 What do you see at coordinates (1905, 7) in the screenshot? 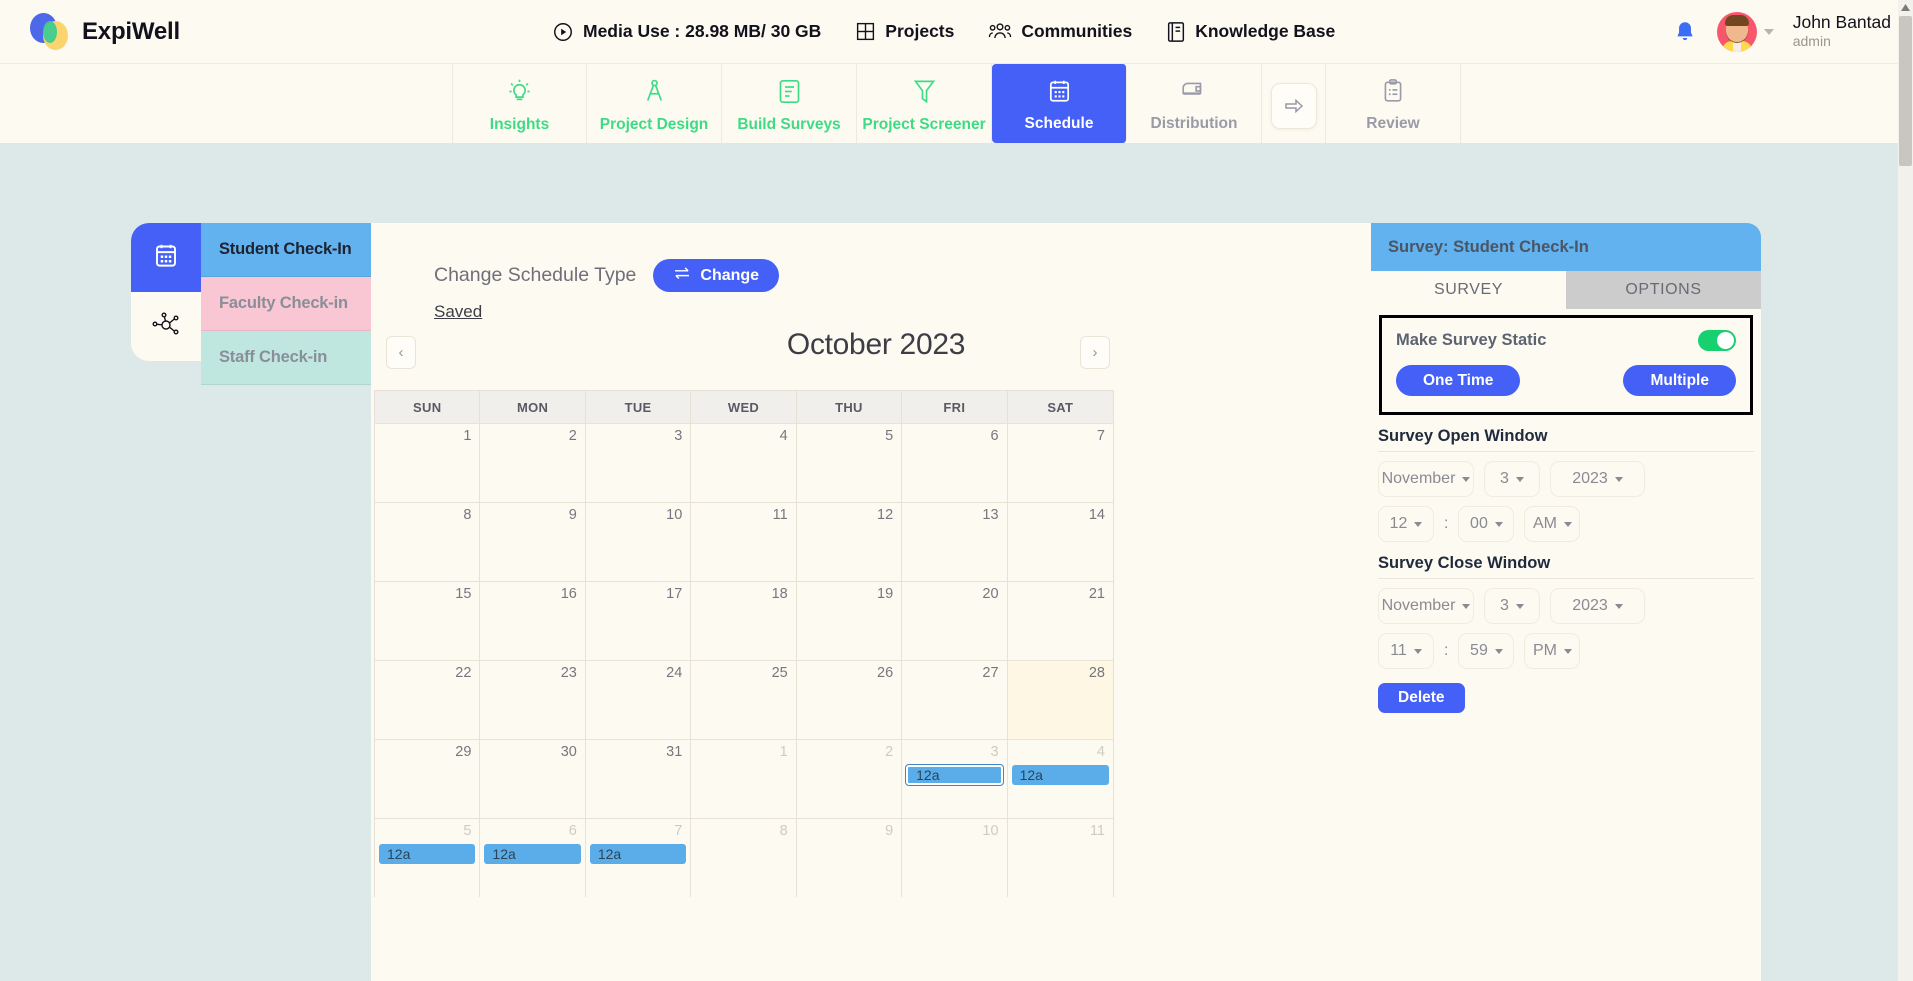
I see `scroll-up-arrow-icon` at bounding box center [1905, 7].